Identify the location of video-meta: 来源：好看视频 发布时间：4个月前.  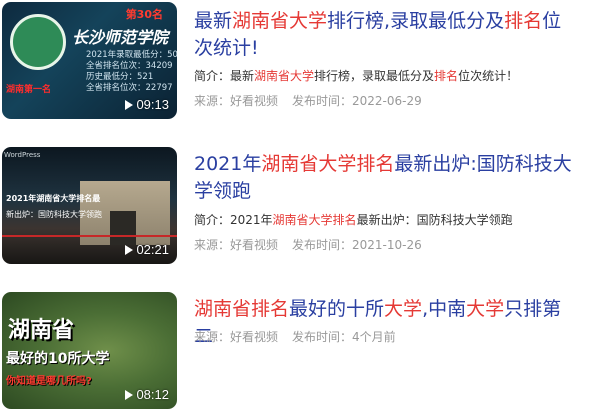
(295, 336).